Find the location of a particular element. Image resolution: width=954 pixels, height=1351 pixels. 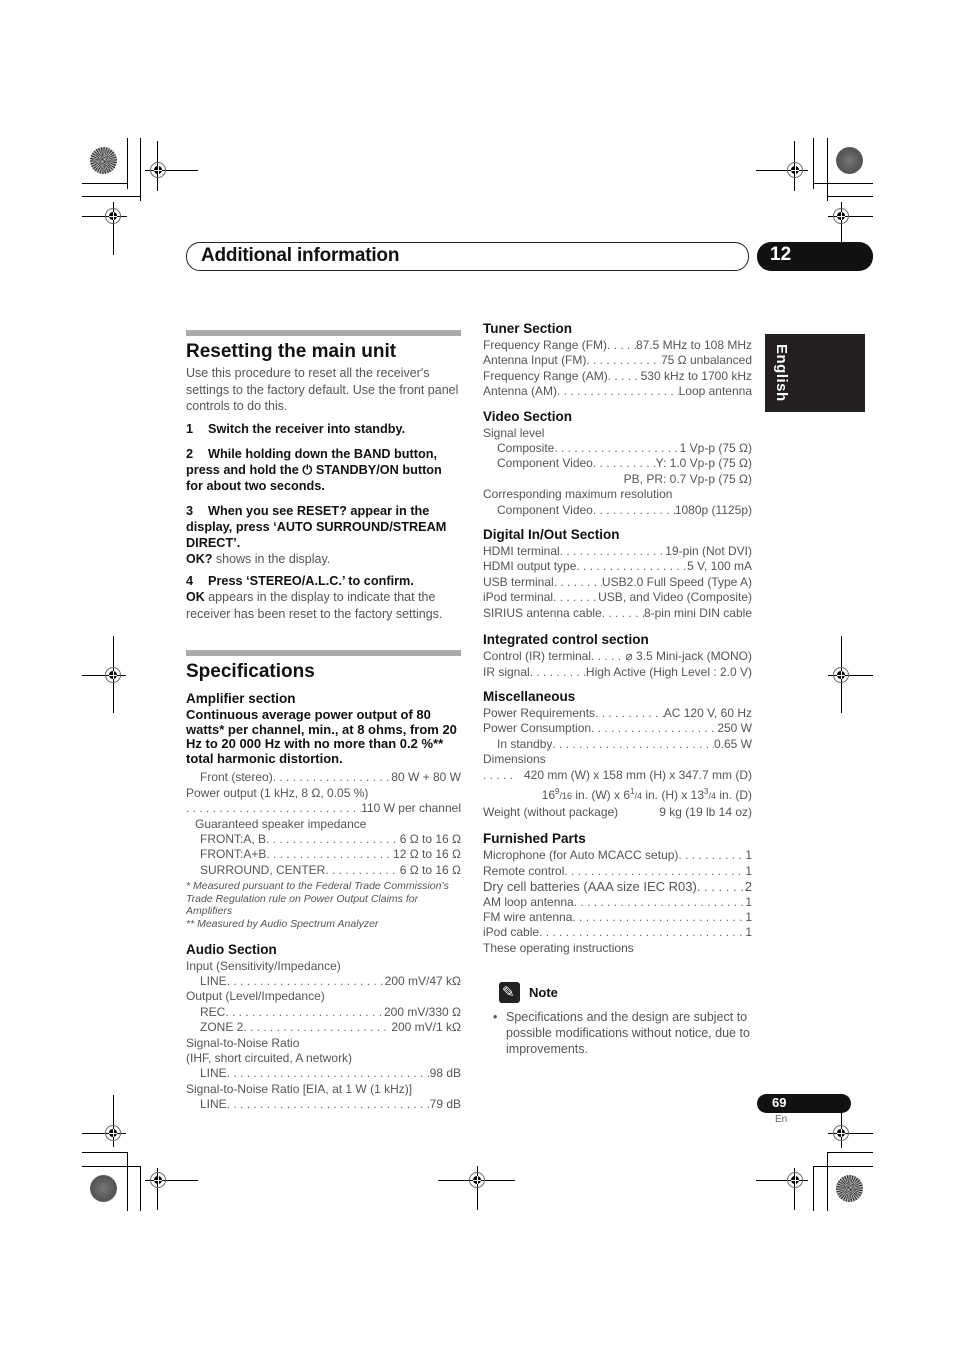

spec-row: LINE98 dB is located at coordinates (323, 1073).